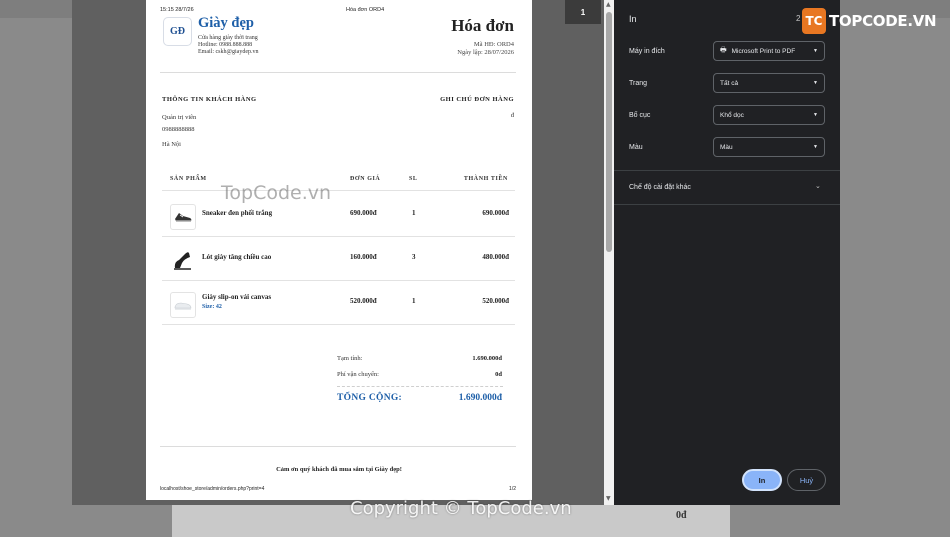 The image size is (950, 537). I want to click on watermark-logo-text: TOPCODE.VN, so click(883, 21).